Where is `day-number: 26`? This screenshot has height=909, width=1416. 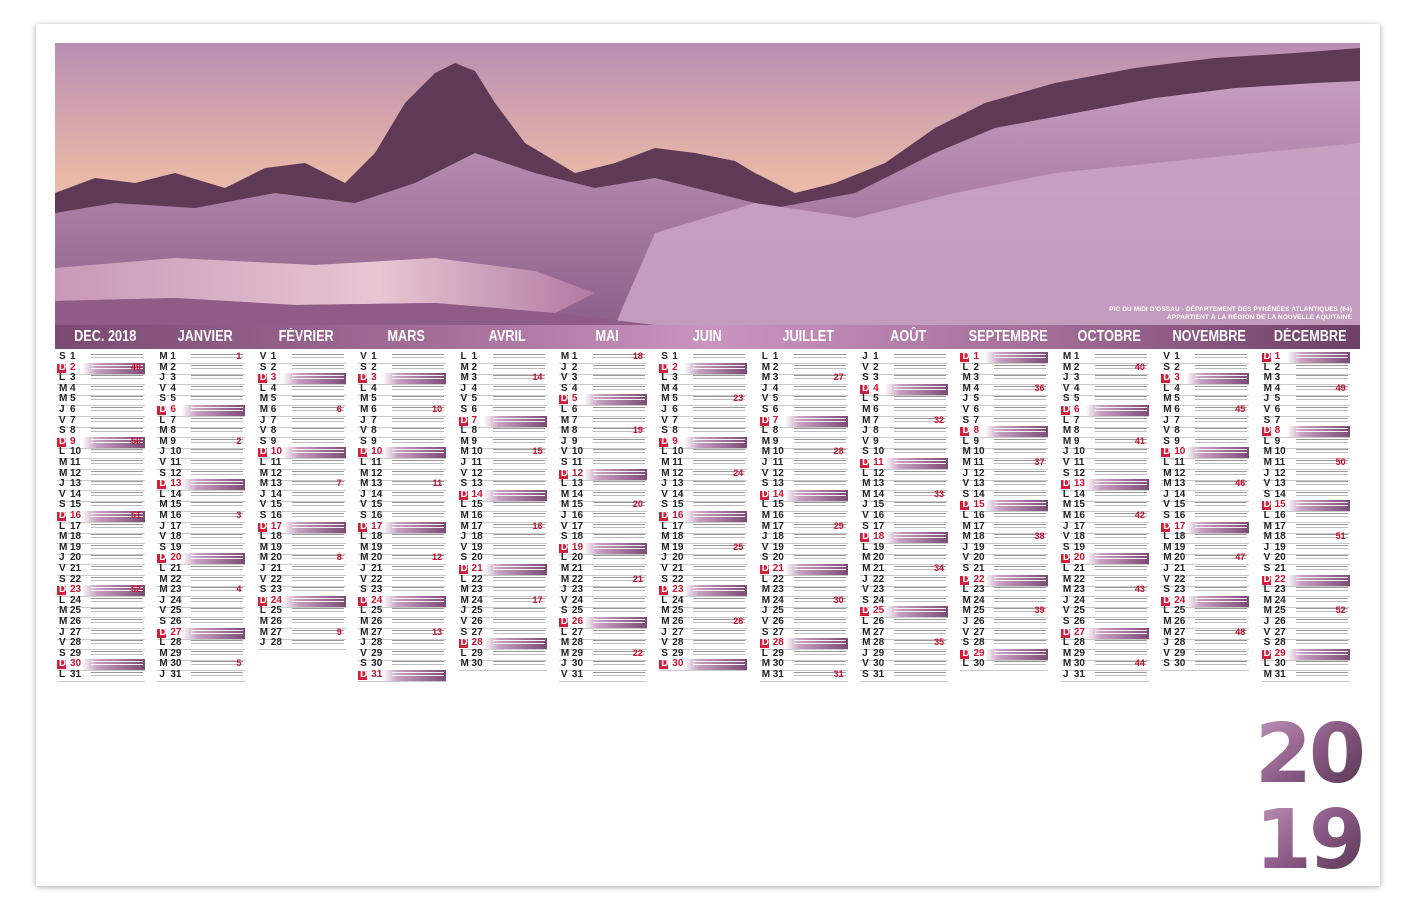
day-number: 26 is located at coordinates (276, 621).